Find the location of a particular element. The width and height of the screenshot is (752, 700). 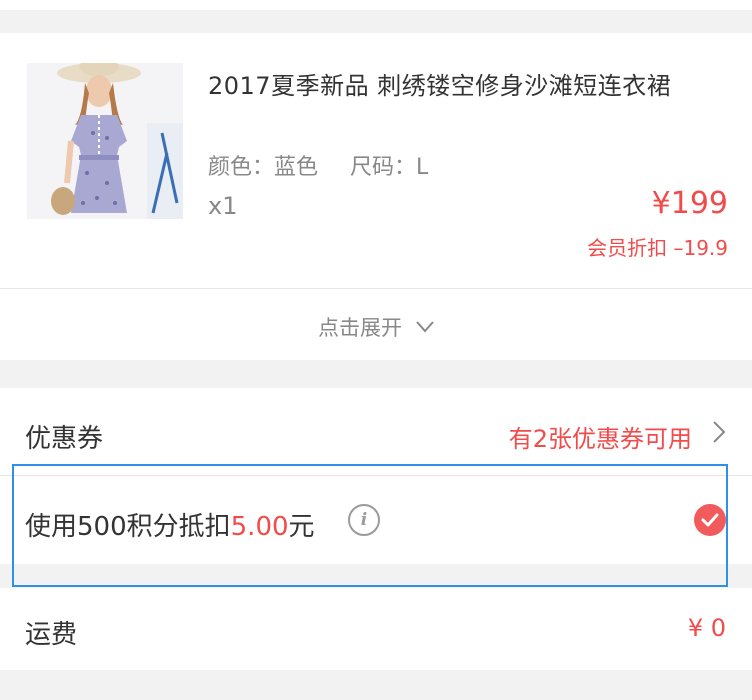

dress-photo-icon is located at coordinates (105, 141).